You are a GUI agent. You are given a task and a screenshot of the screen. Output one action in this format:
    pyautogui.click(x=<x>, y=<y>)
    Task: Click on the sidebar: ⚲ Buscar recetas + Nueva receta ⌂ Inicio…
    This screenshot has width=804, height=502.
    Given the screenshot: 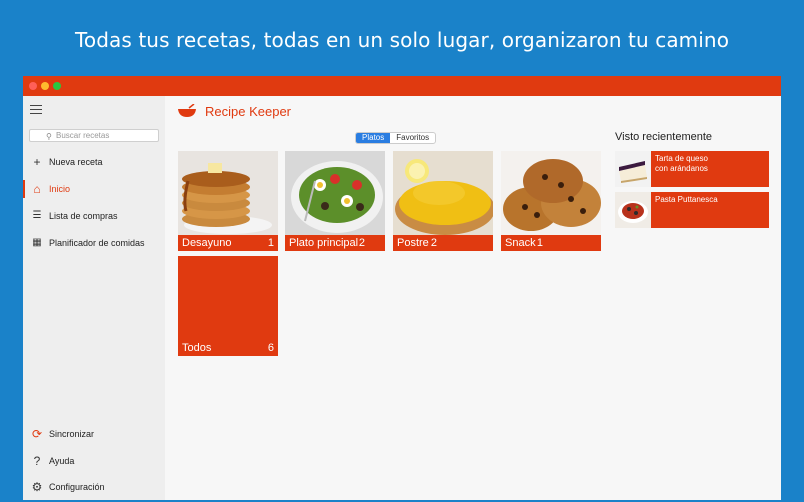 What is the action you would take?
    pyautogui.click(x=94, y=298)
    